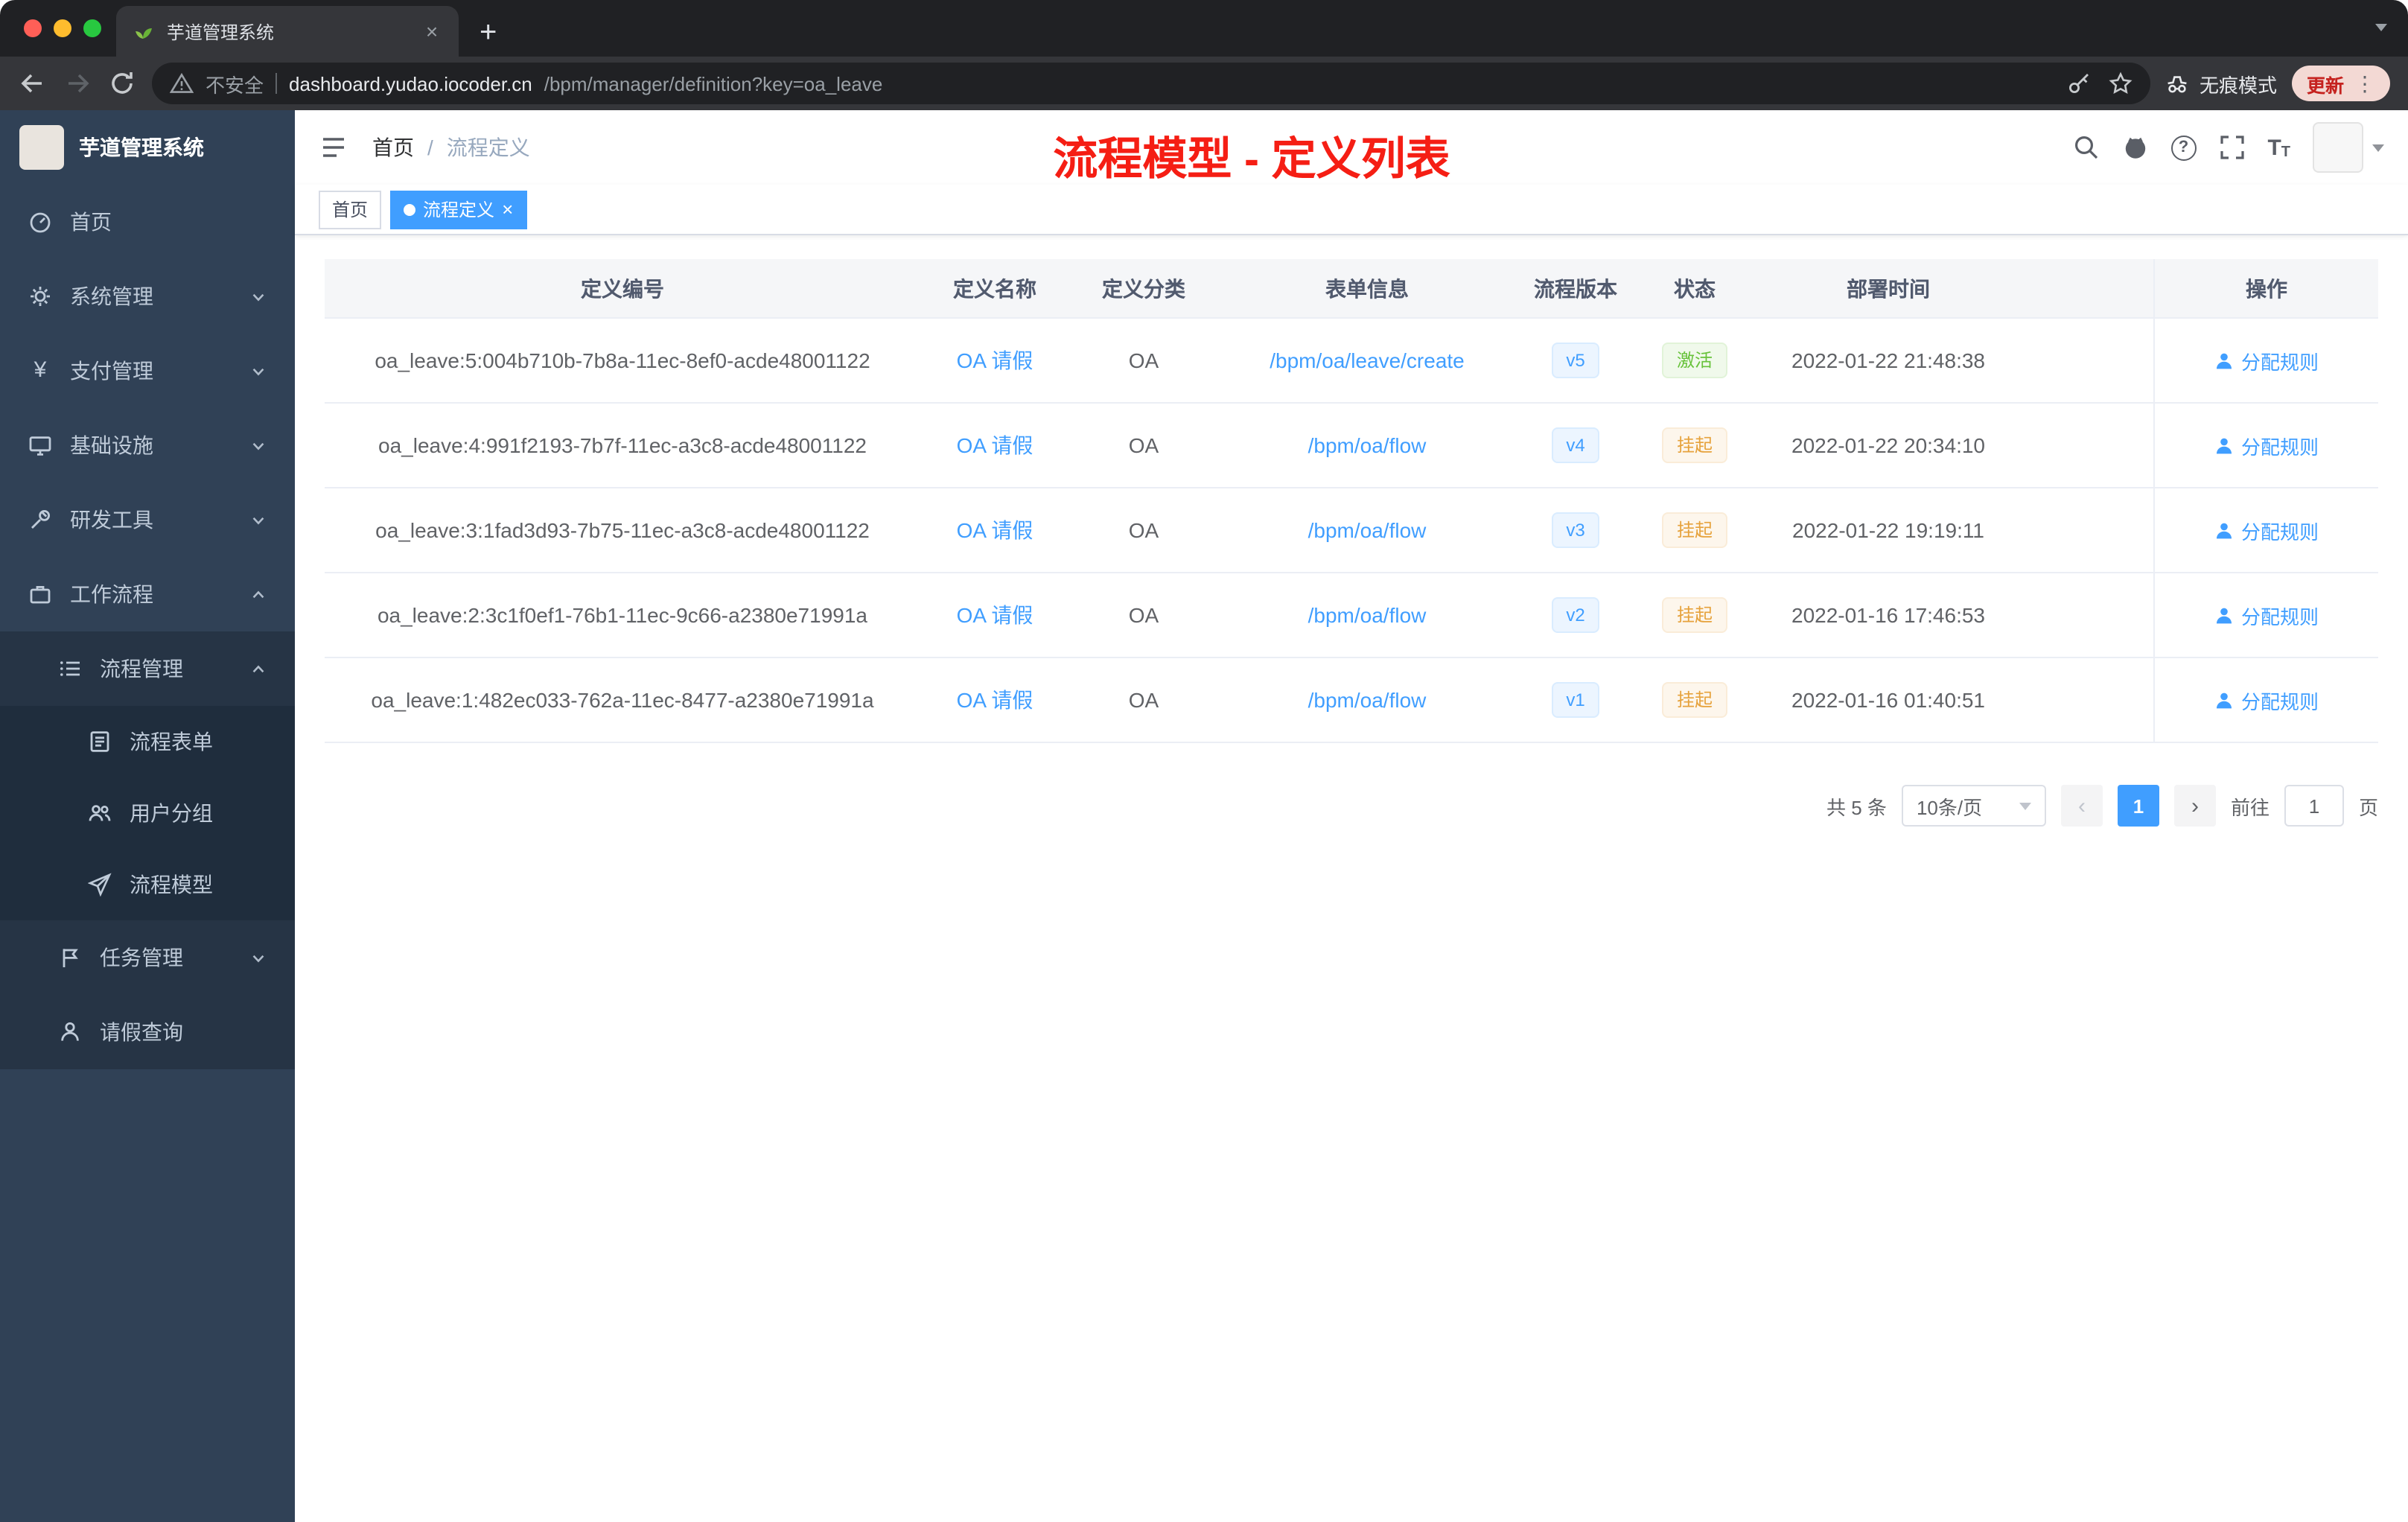 The height and width of the screenshot is (1522, 2408). What do you see at coordinates (2085, 147) in the screenshot?
I see `search-icon` at bounding box center [2085, 147].